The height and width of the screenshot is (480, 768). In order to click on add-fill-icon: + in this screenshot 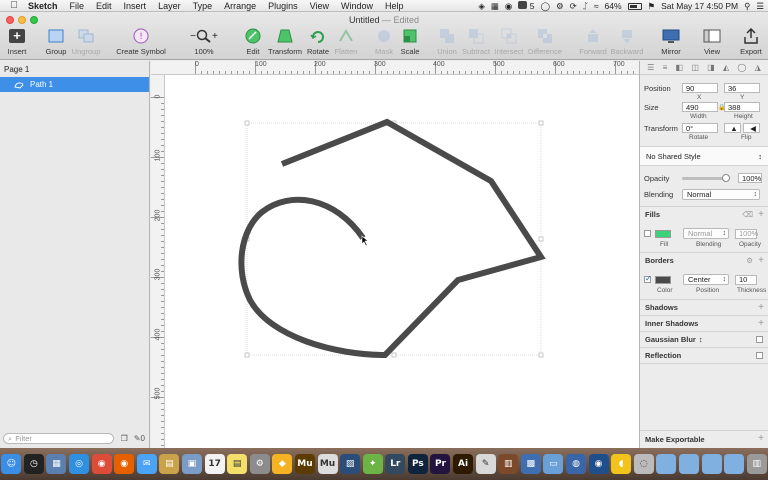, I will do `click(761, 214)`.